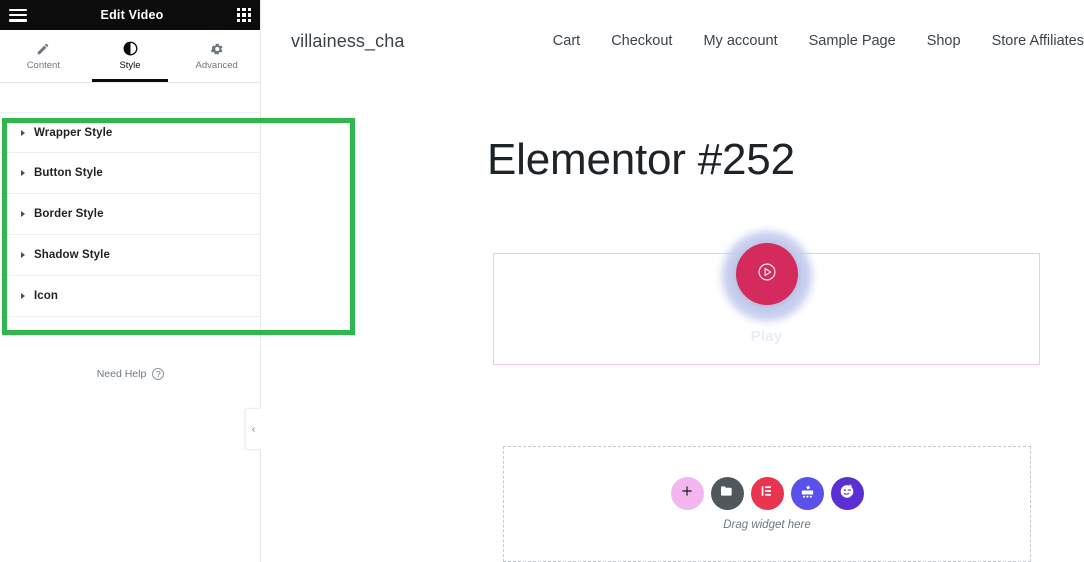 The width and height of the screenshot is (1084, 562). I want to click on nav-item-shop: Shop, so click(944, 41).